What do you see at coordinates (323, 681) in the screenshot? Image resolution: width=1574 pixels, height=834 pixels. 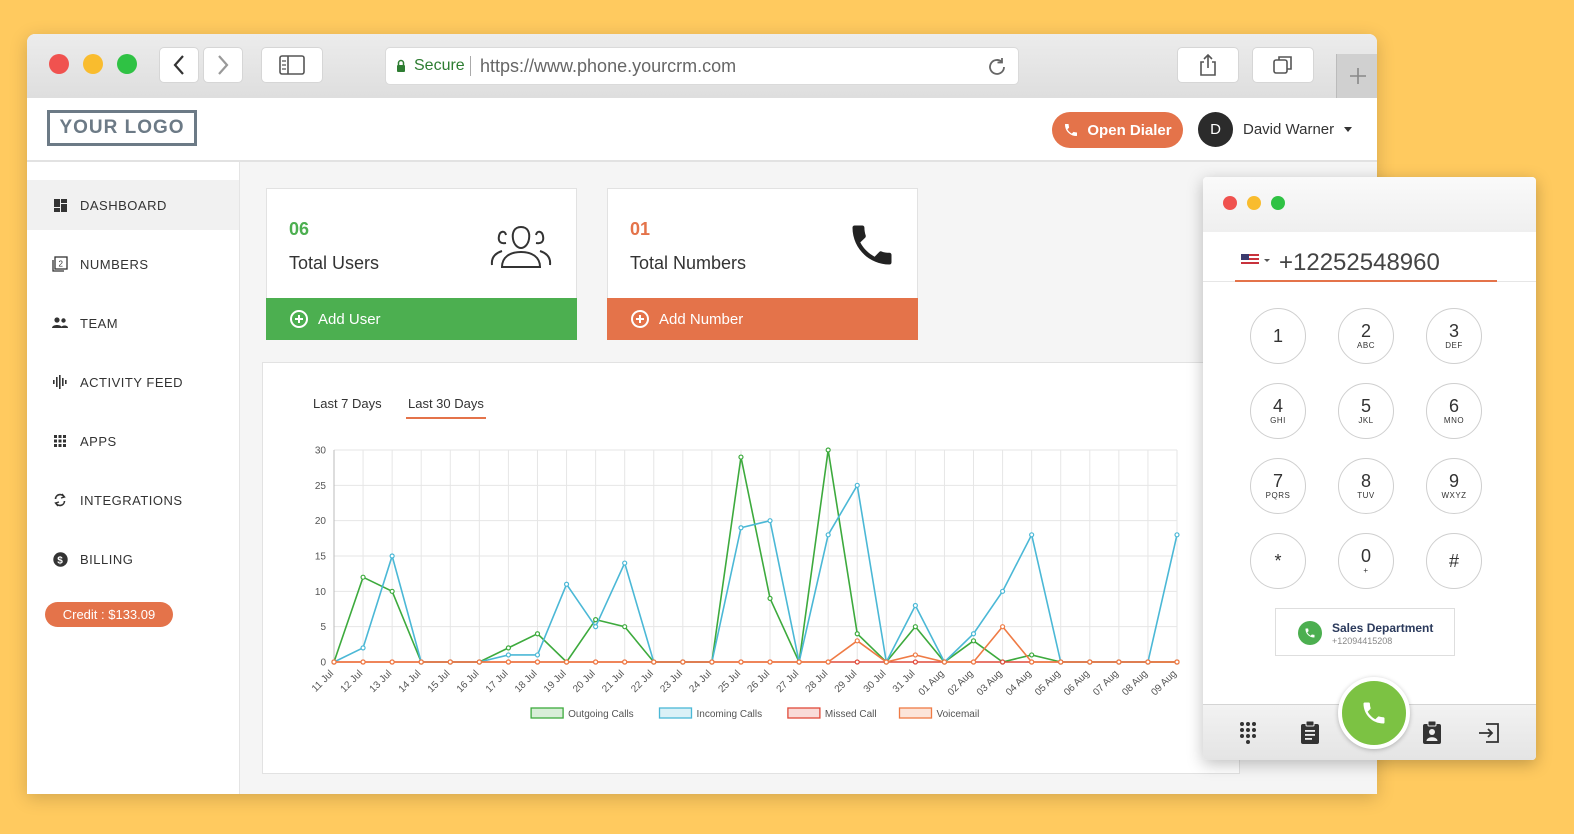 I see `x-tick-label: 11 Jul` at bounding box center [323, 681].